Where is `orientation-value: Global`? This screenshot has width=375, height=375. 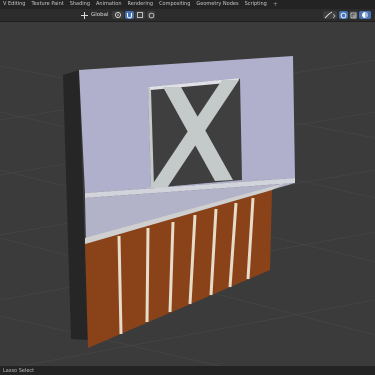 orientation-value: Global is located at coordinates (100, 15).